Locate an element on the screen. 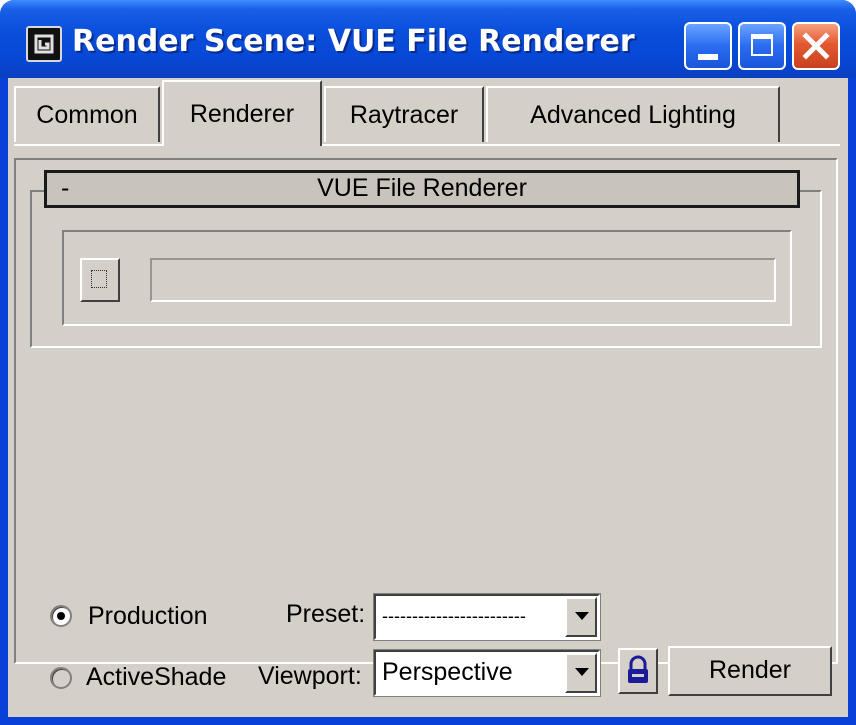 The image size is (856, 725). tab-advanced-lighting-label: Advanced Lighting is located at coordinates (633, 114).